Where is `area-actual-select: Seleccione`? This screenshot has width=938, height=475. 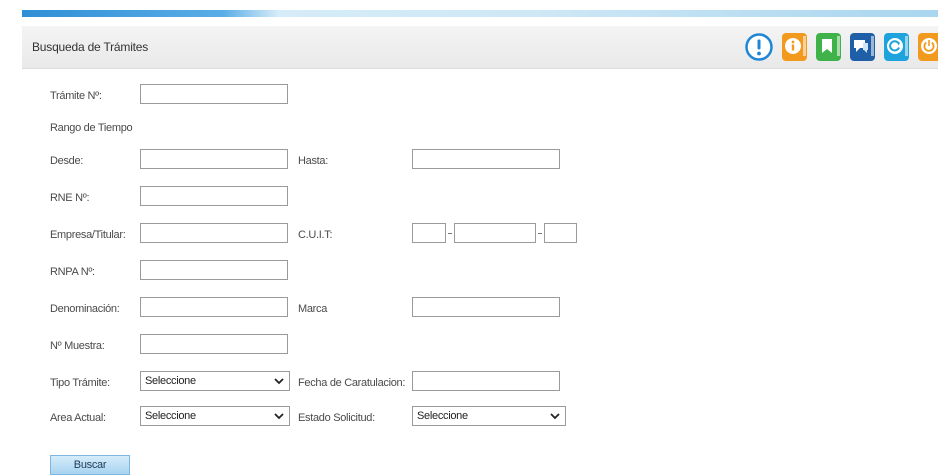
area-actual-select: Seleccione is located at coordinates (215, 416).